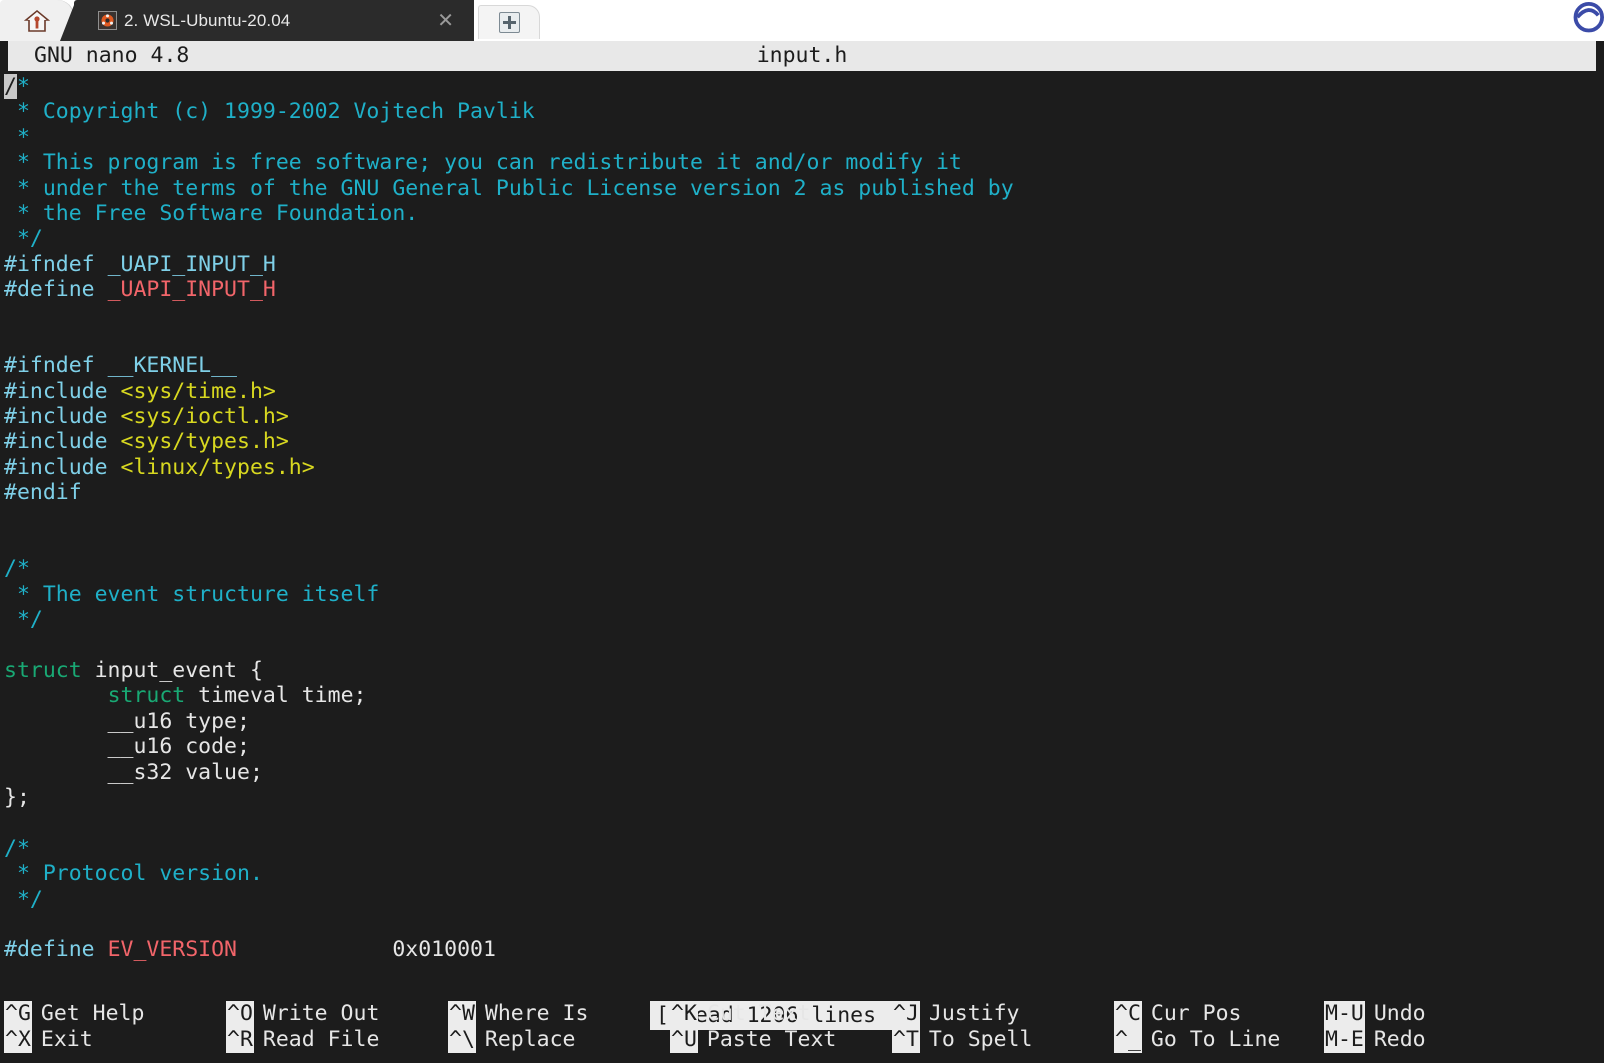 This screenshot has width=1604, height=1063. Describe the element at coordinates (37, 21) in the screenshot. I see `home-icon` at that location.